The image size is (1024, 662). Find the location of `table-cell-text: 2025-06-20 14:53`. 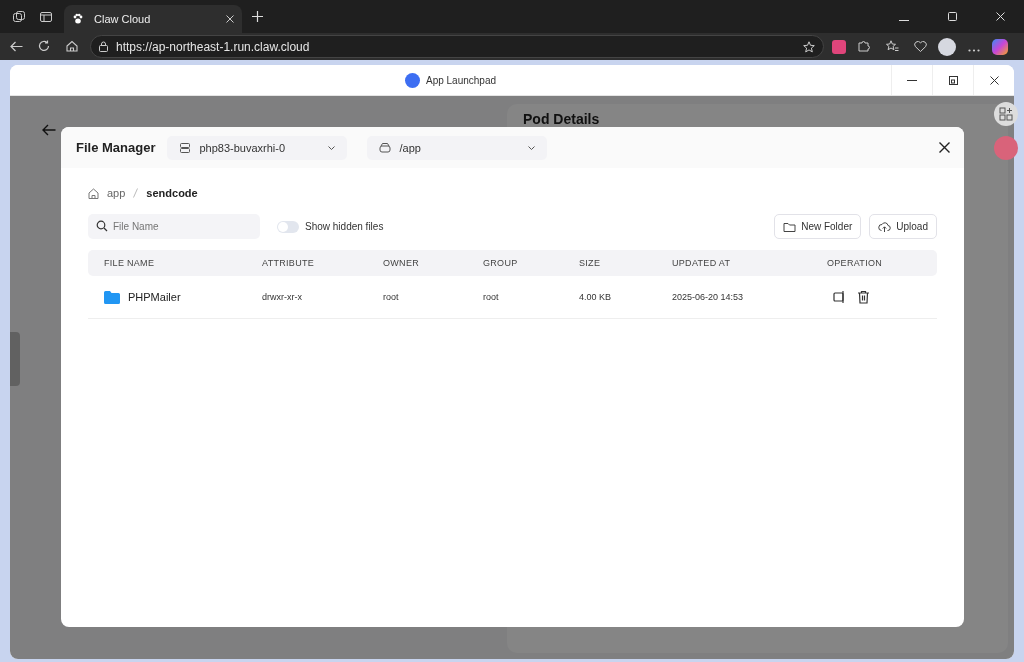

table-cell-text: 2025-06-20 14:53 is located at coordinates (708, 297).